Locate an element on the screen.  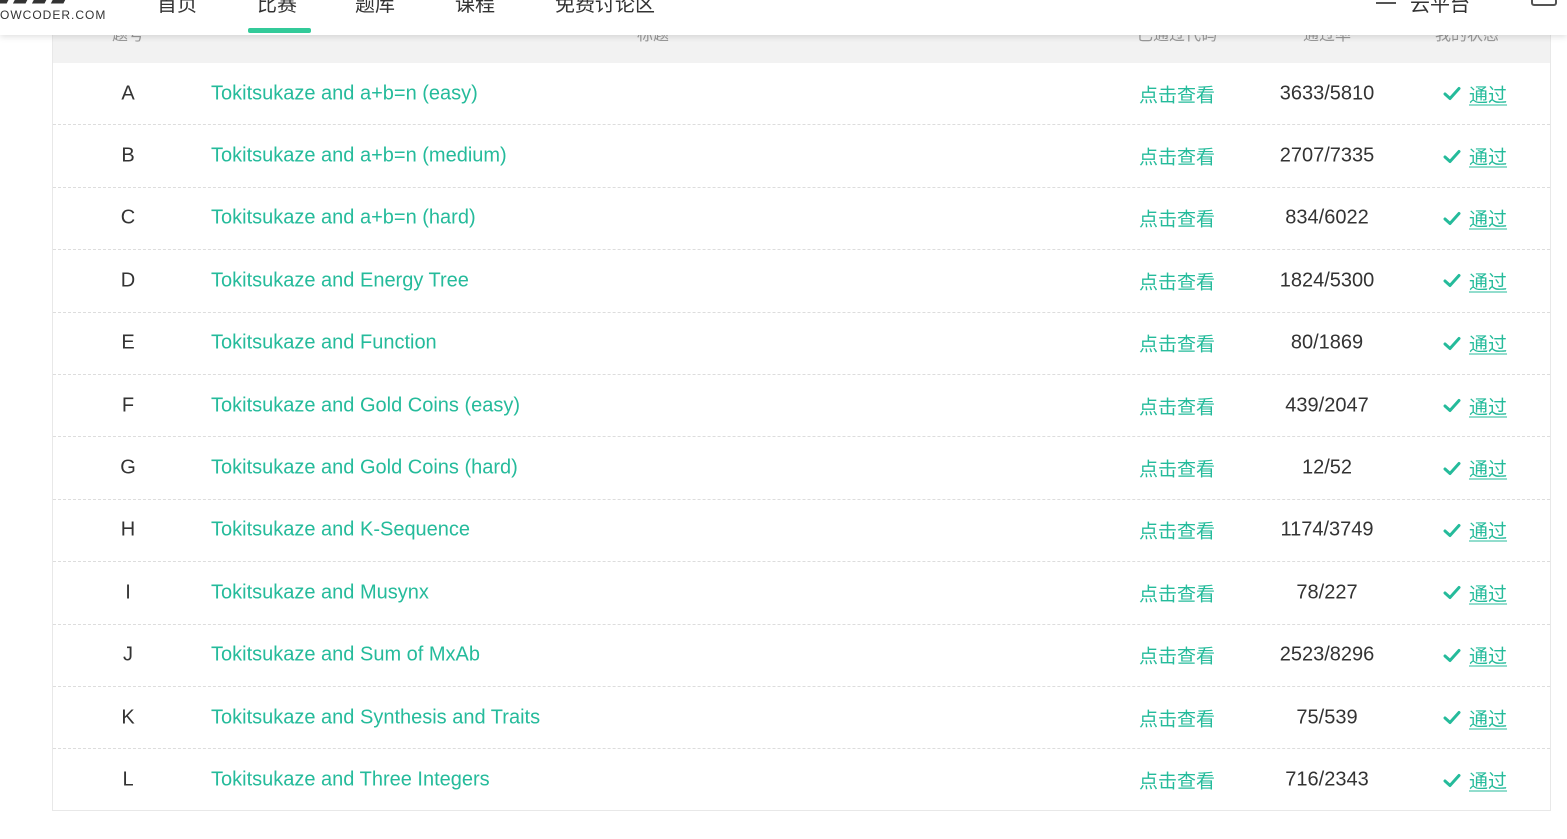
problem-title-link: Tokitsukaze and Synthesis and Traits is located at coordinates (375, 717).